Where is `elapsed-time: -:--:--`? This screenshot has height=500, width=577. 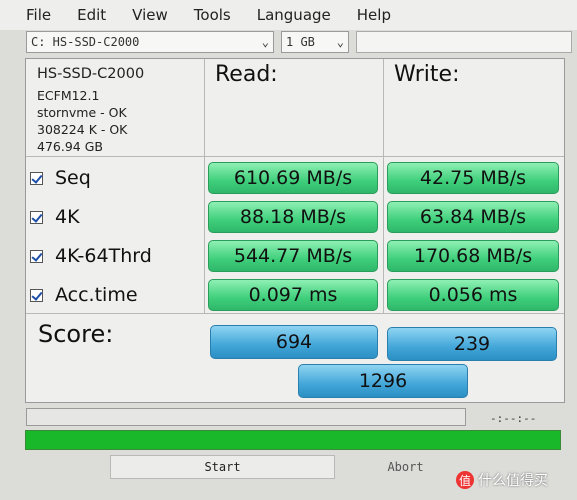
elapsed-time: -:--:-- is located at coordinates (513, 418).